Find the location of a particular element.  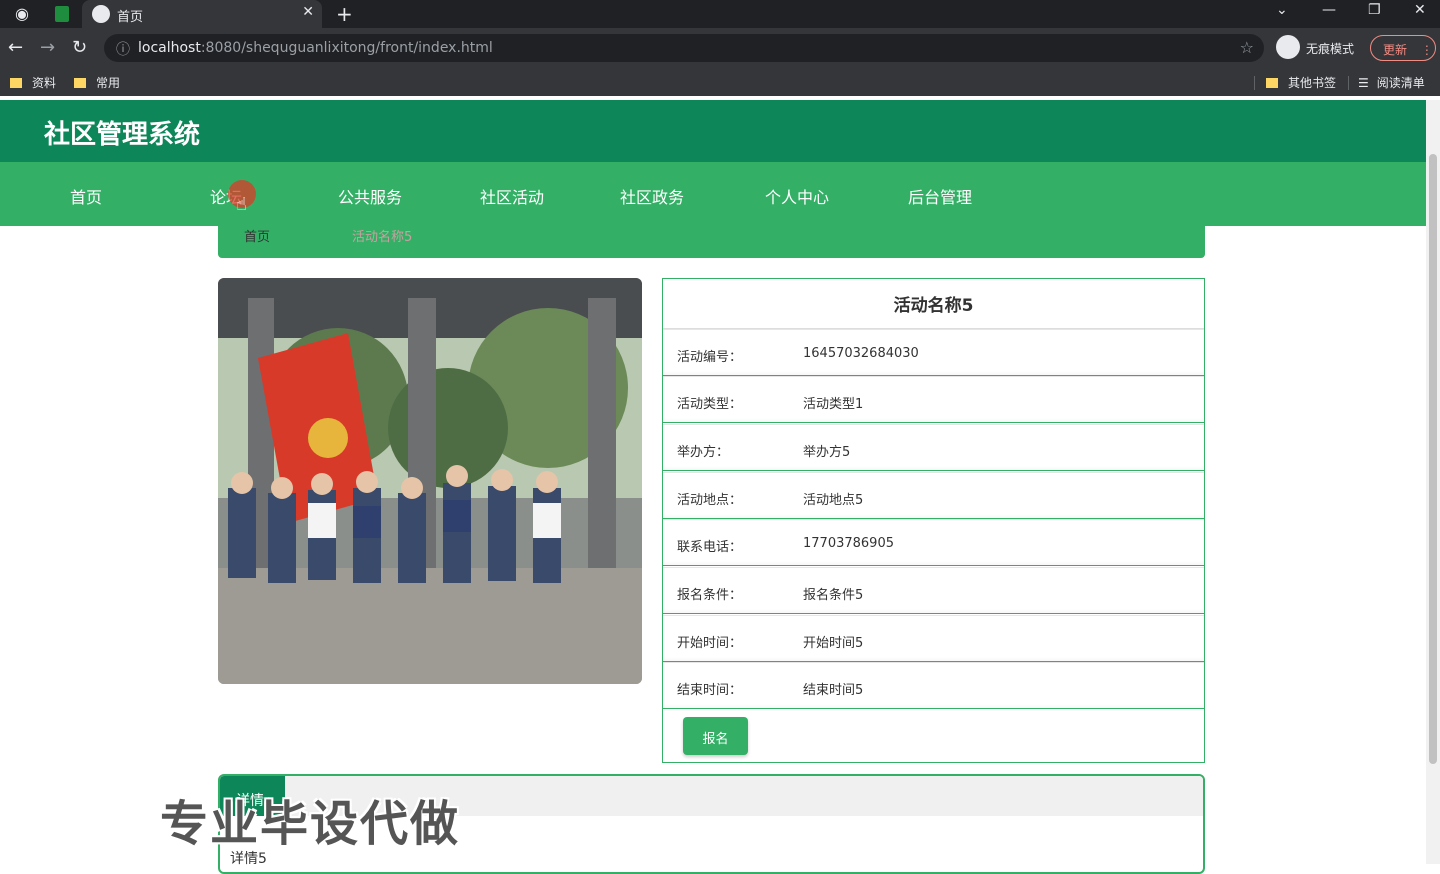

close-window-button: ✕ is located at coordinates (1420, 10).